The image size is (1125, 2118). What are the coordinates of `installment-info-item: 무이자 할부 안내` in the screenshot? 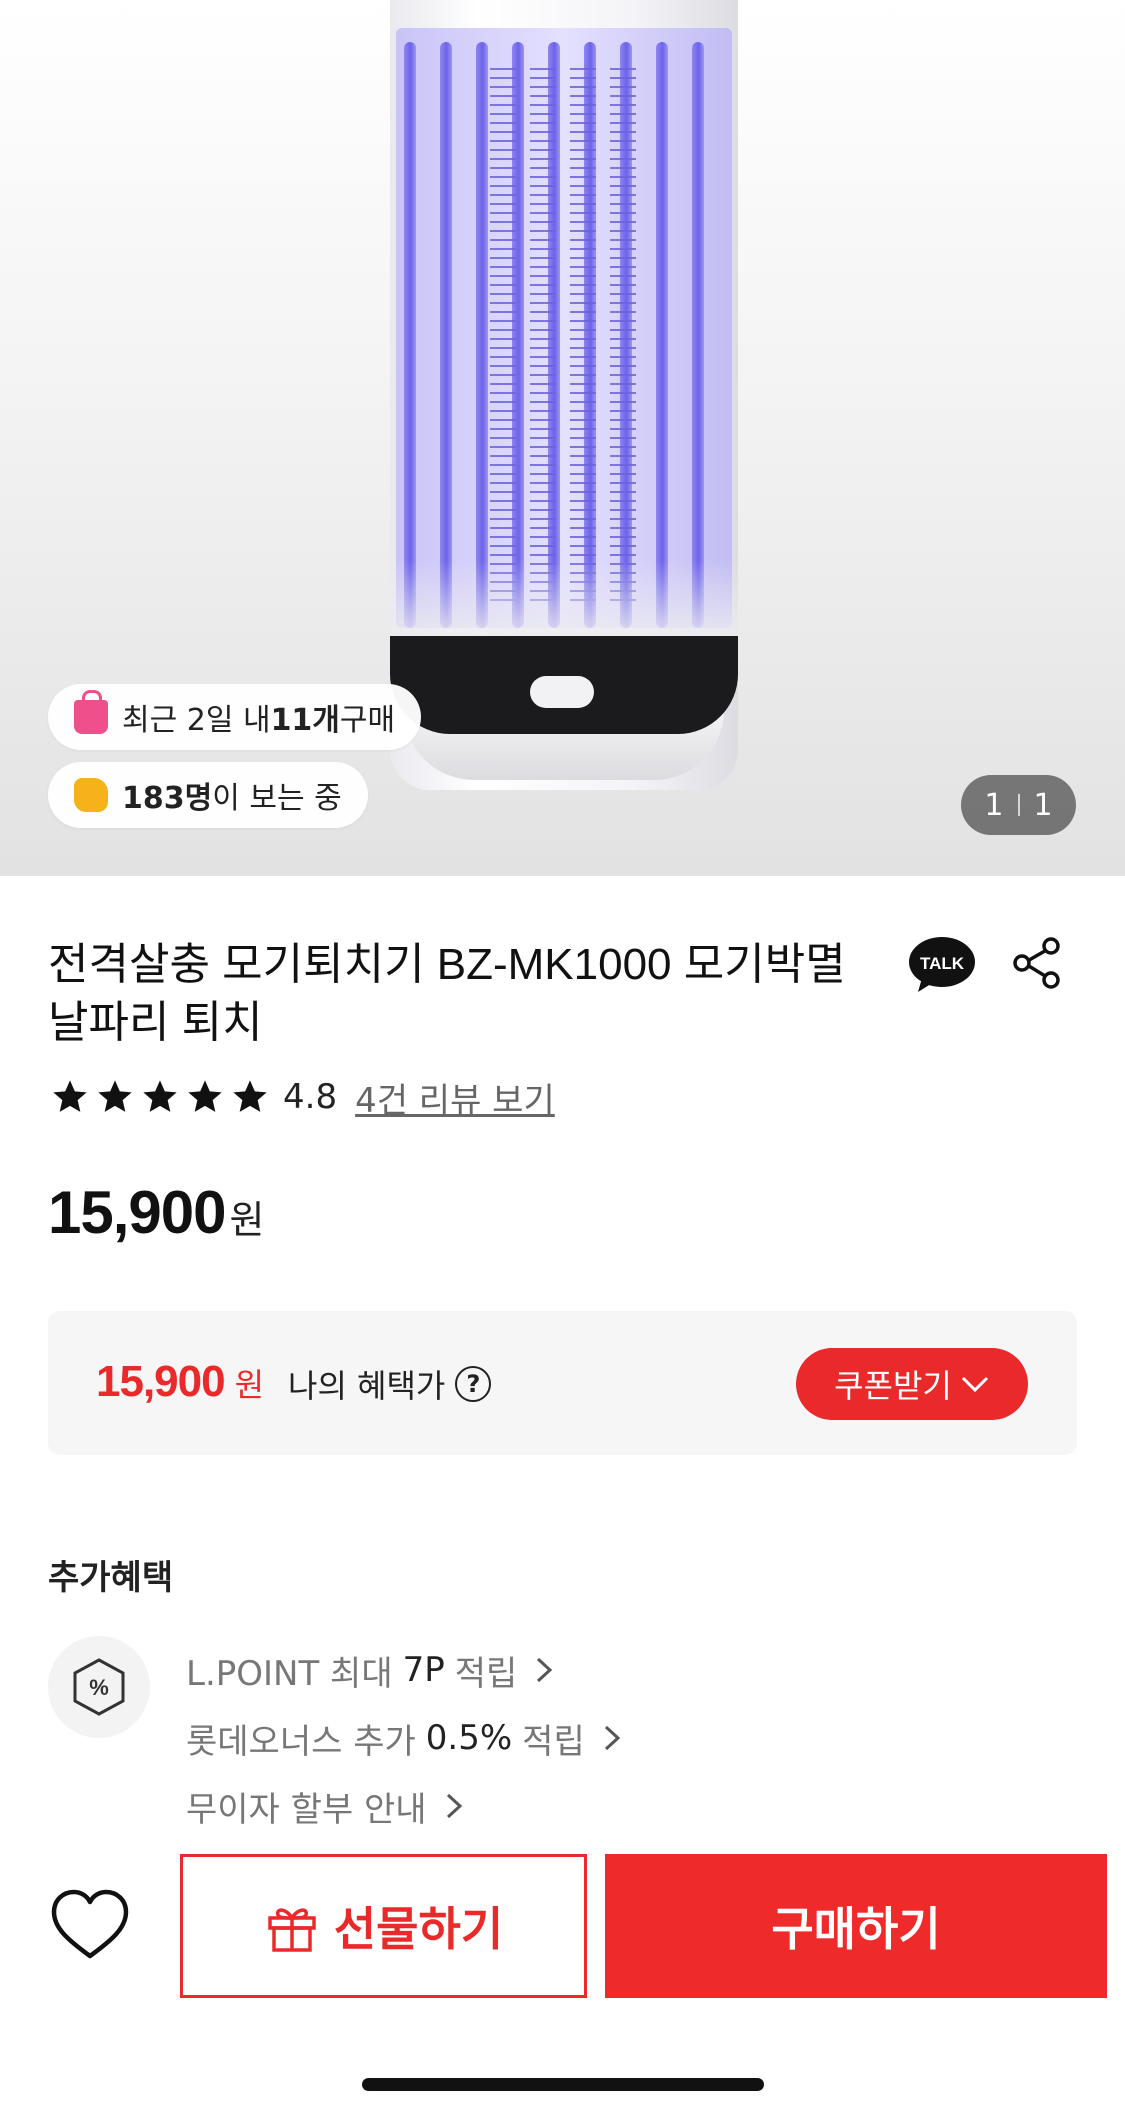 It's located at (403, 1806).